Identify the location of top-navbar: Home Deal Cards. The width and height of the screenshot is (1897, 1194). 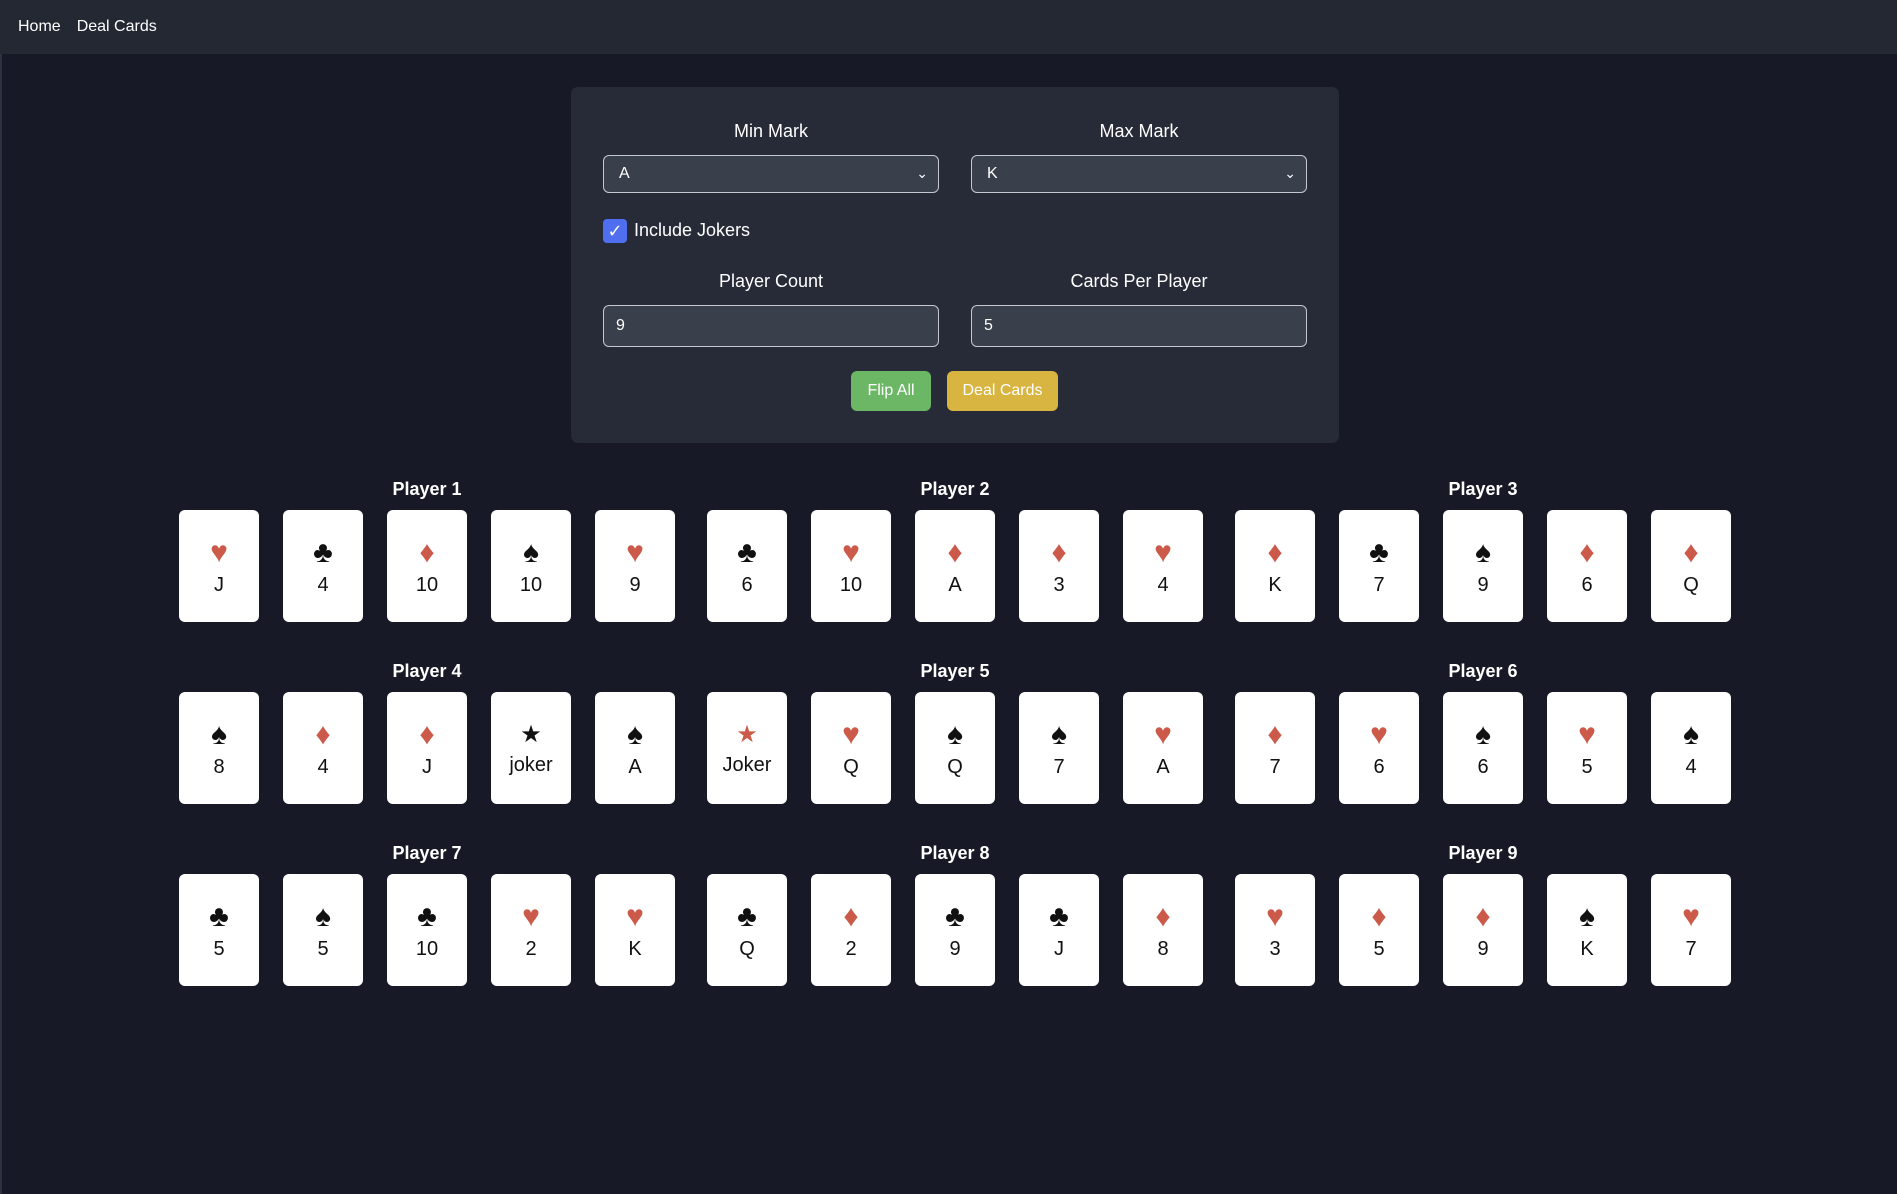
(948, 27).